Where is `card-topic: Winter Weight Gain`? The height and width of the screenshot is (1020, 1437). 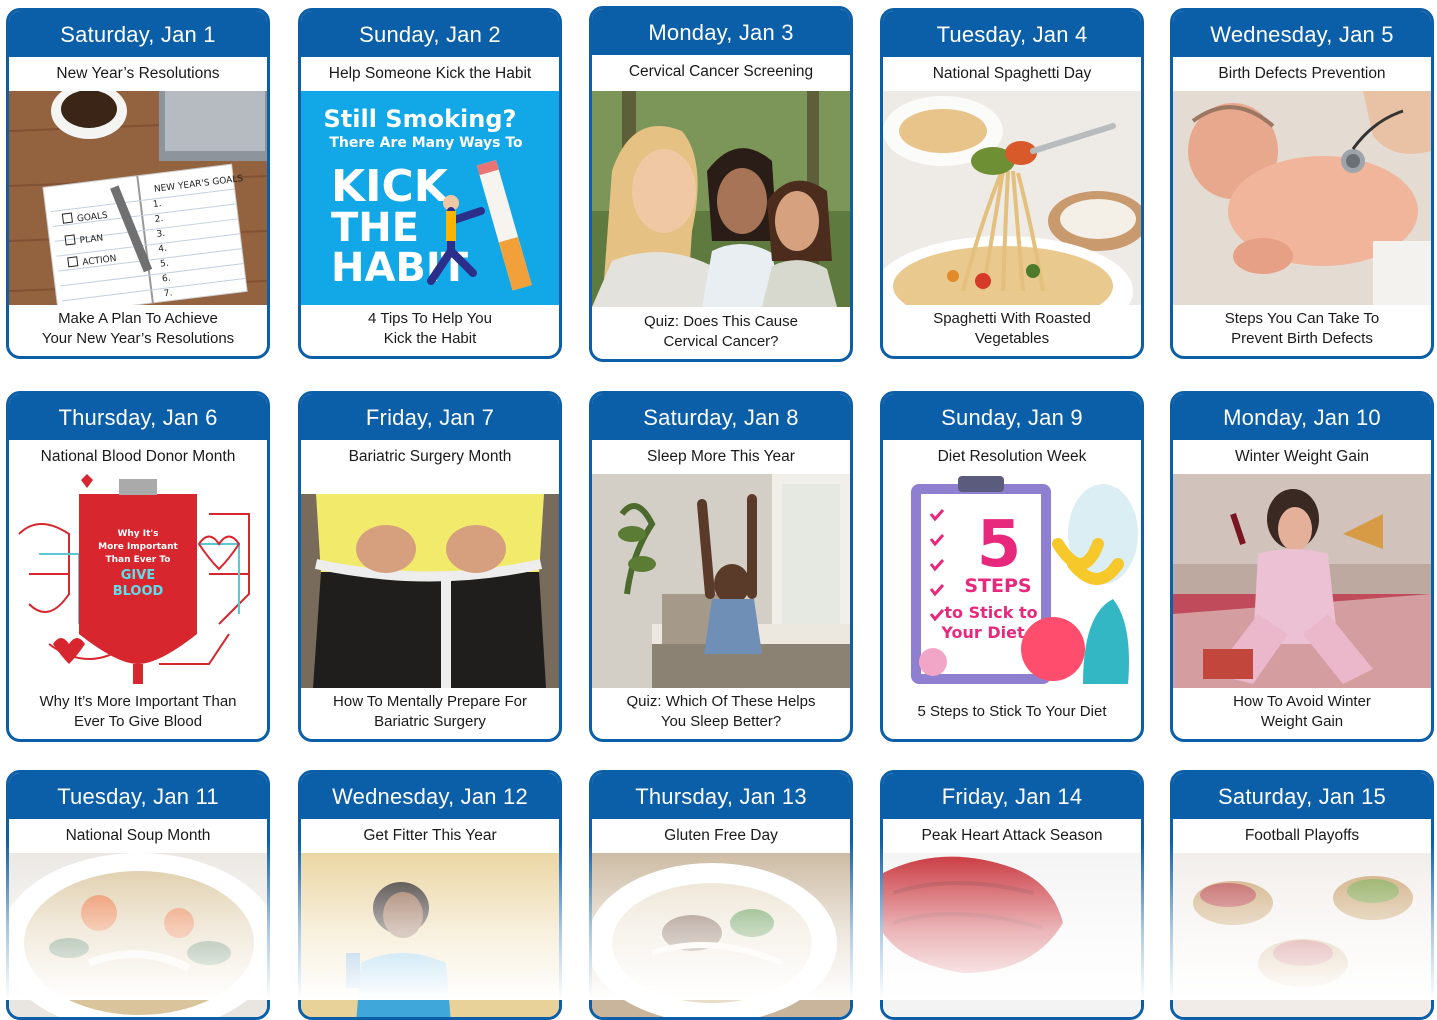
card-topic: Winter Weight Gain is located at coordinates (1302, 456).